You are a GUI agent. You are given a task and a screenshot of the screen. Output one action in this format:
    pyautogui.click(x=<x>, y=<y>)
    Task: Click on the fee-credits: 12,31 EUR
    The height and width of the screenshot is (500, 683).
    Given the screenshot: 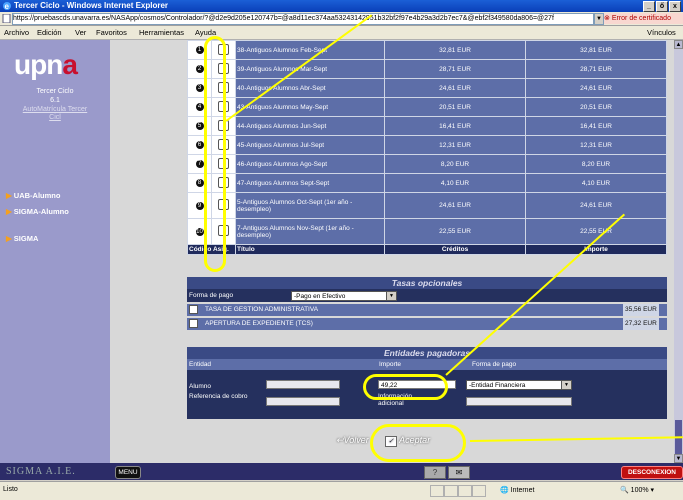 What is the action you would take?
    pyautogui.click(x=455, y=145)
    